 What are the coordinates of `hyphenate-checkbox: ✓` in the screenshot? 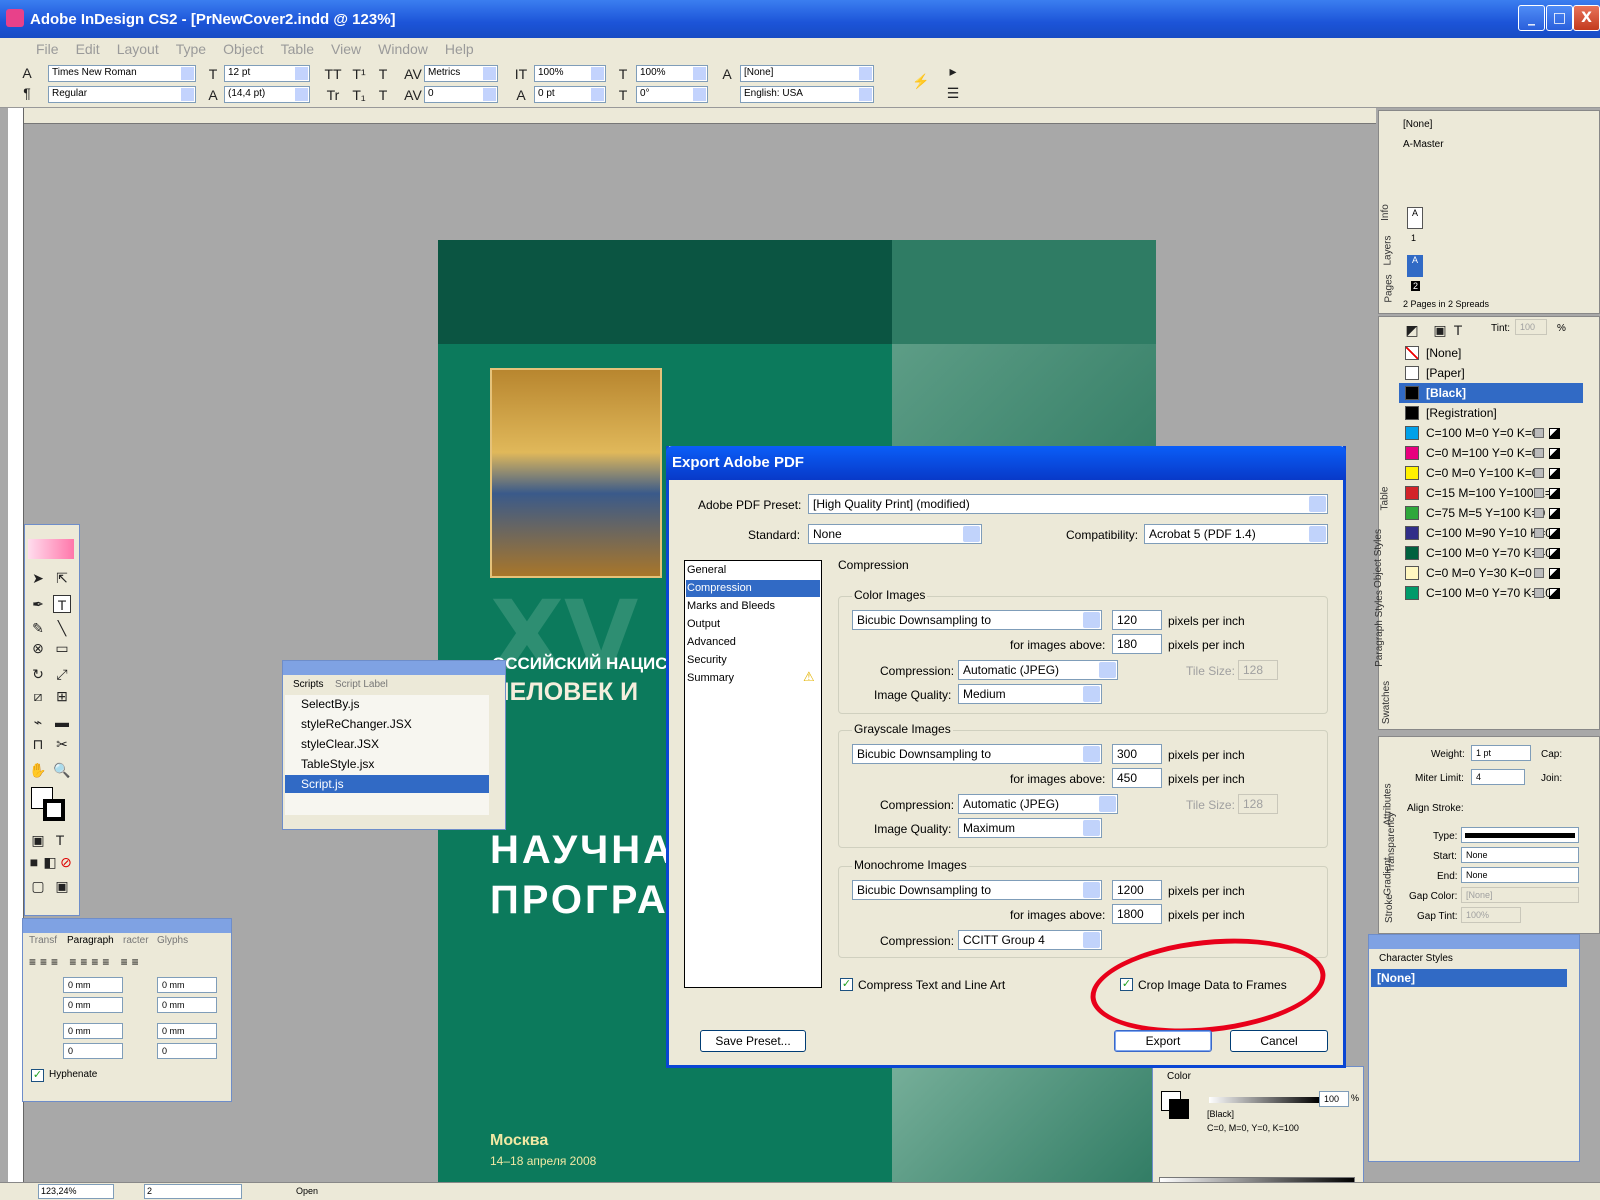 It's located at (37, 1075).